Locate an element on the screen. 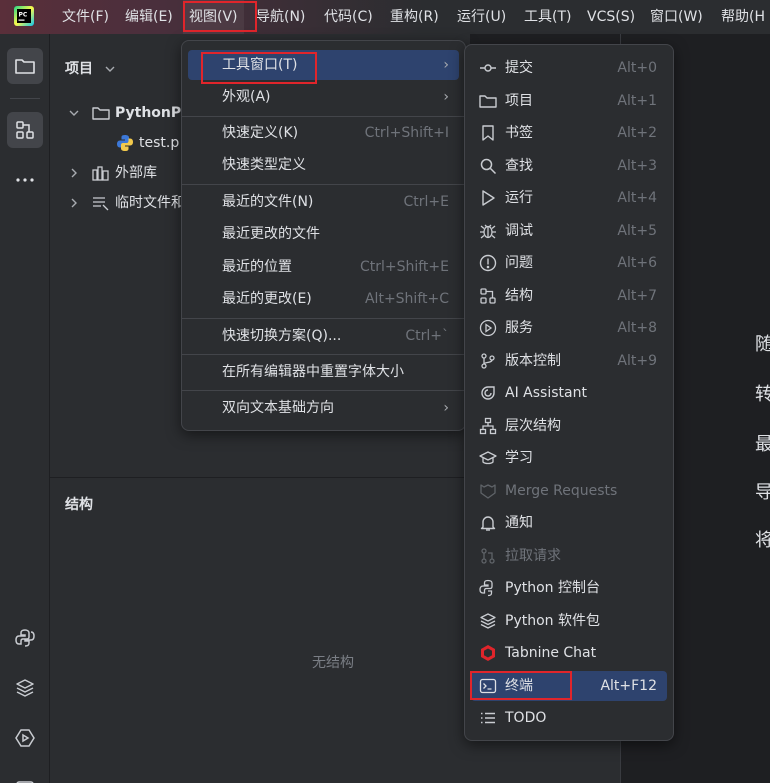  menu-item-label: 服务 is located at coordinates (519, 328).